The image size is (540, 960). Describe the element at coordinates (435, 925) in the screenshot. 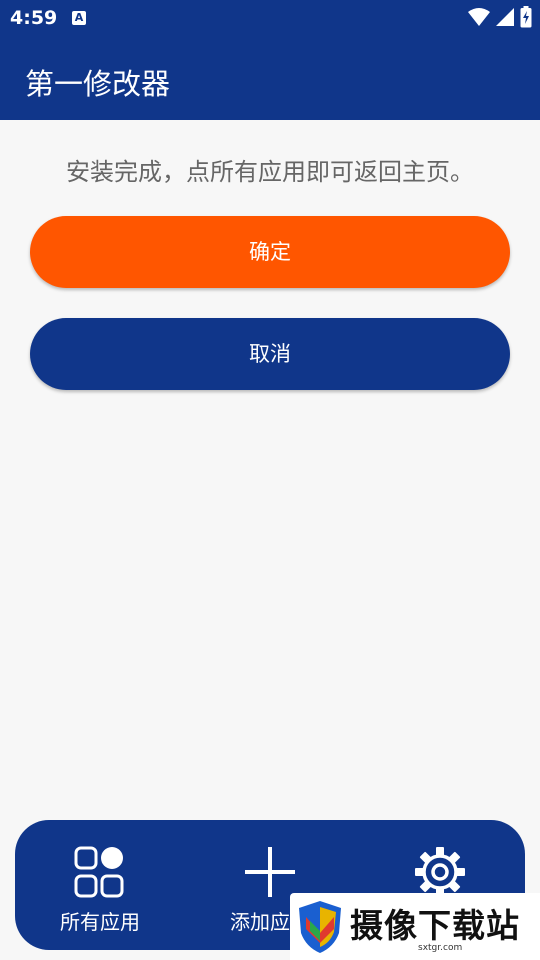

I see `watermark-text: 摄像下载站` at that location.